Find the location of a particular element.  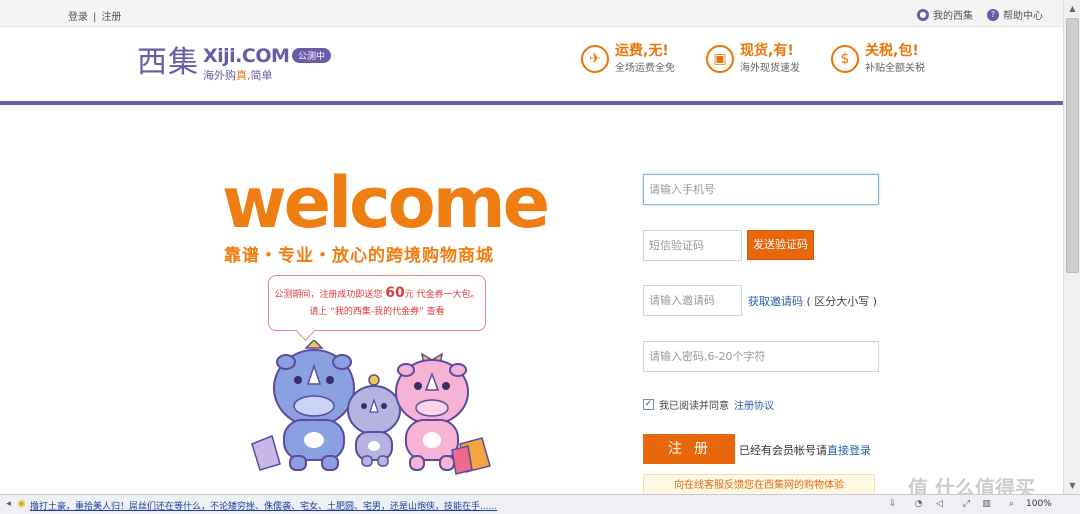

rhino-mascots-illustration is located at coordinates (371, 407).